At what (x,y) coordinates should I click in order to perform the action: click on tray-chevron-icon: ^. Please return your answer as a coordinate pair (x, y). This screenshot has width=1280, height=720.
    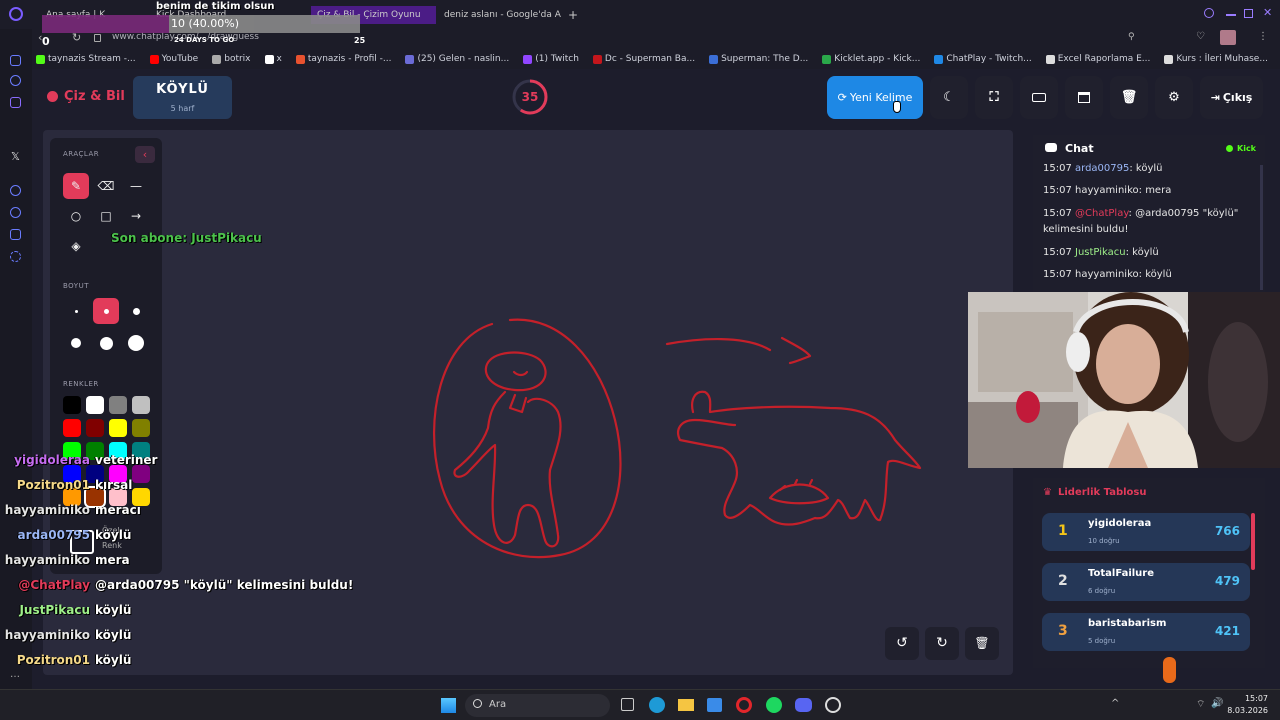
    Looking at the image, I should click on (1115, 703).